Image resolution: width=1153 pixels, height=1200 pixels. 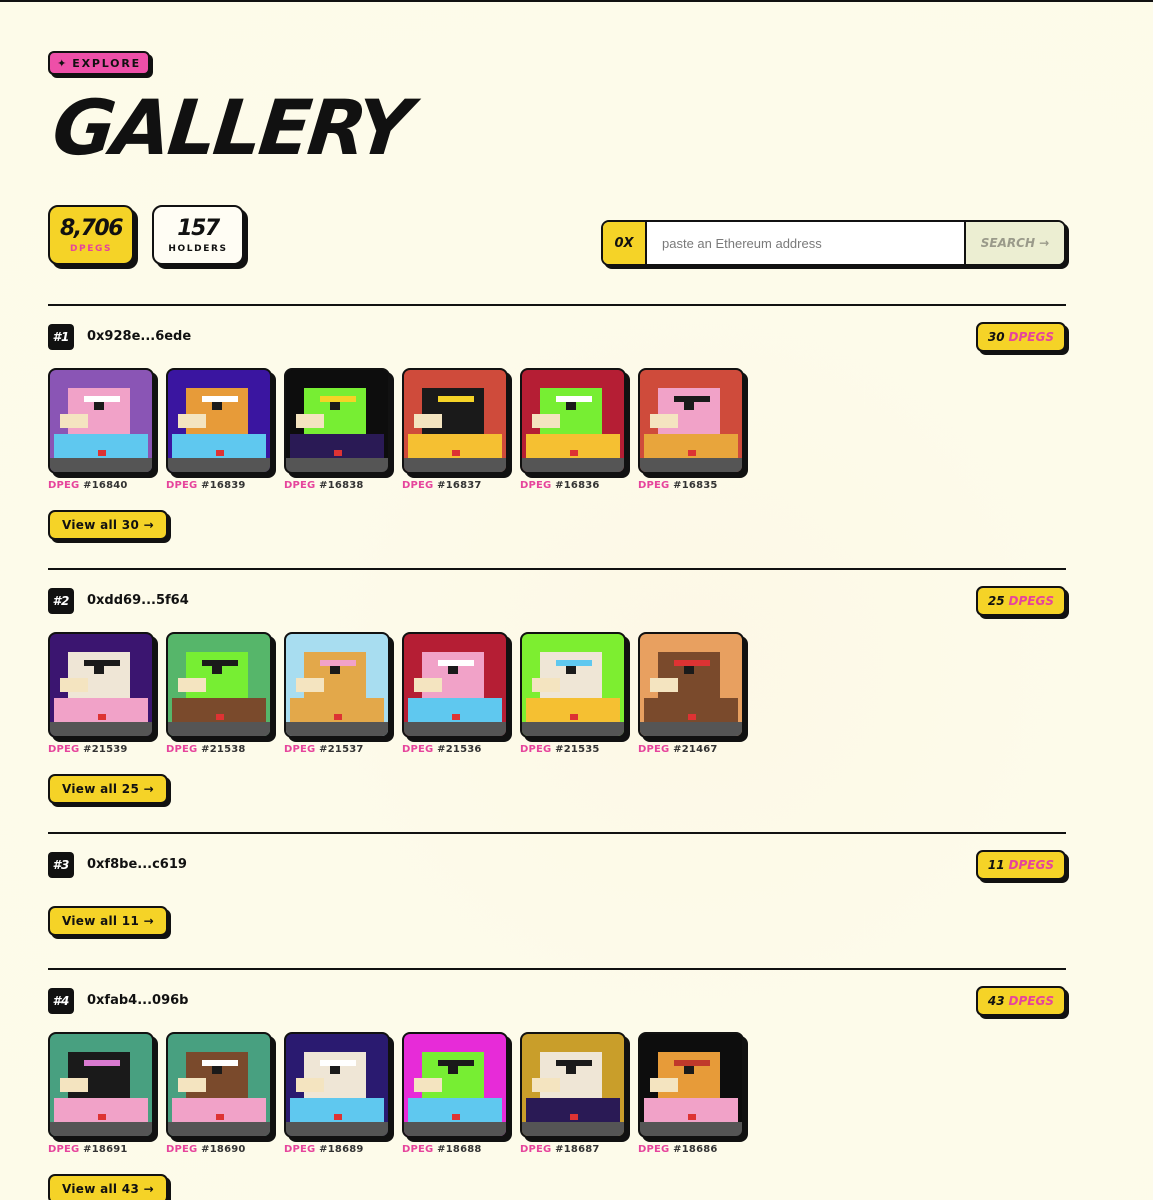 I want to click on peg-id: #21538, so click(x=223, y=749).